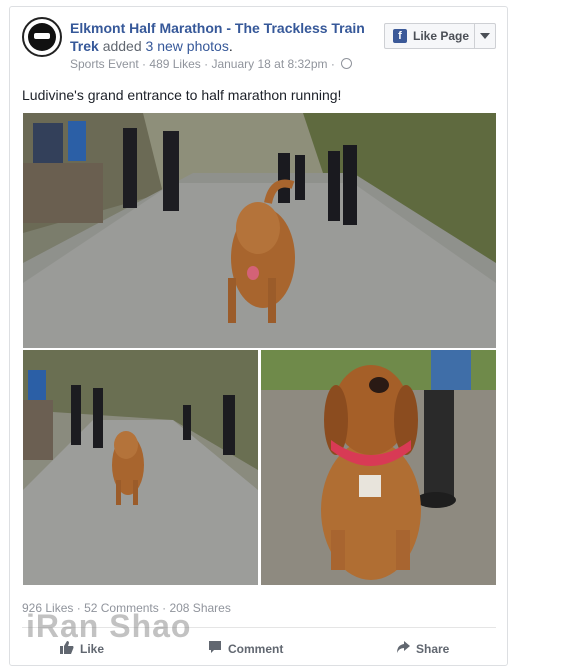 Image resolution: width=575 pixels, height=670 pixels. What do you see at coordinates (104, 64) in the screenshot?
I see `category-link: Sports Event` at bounding box center [104, 64].